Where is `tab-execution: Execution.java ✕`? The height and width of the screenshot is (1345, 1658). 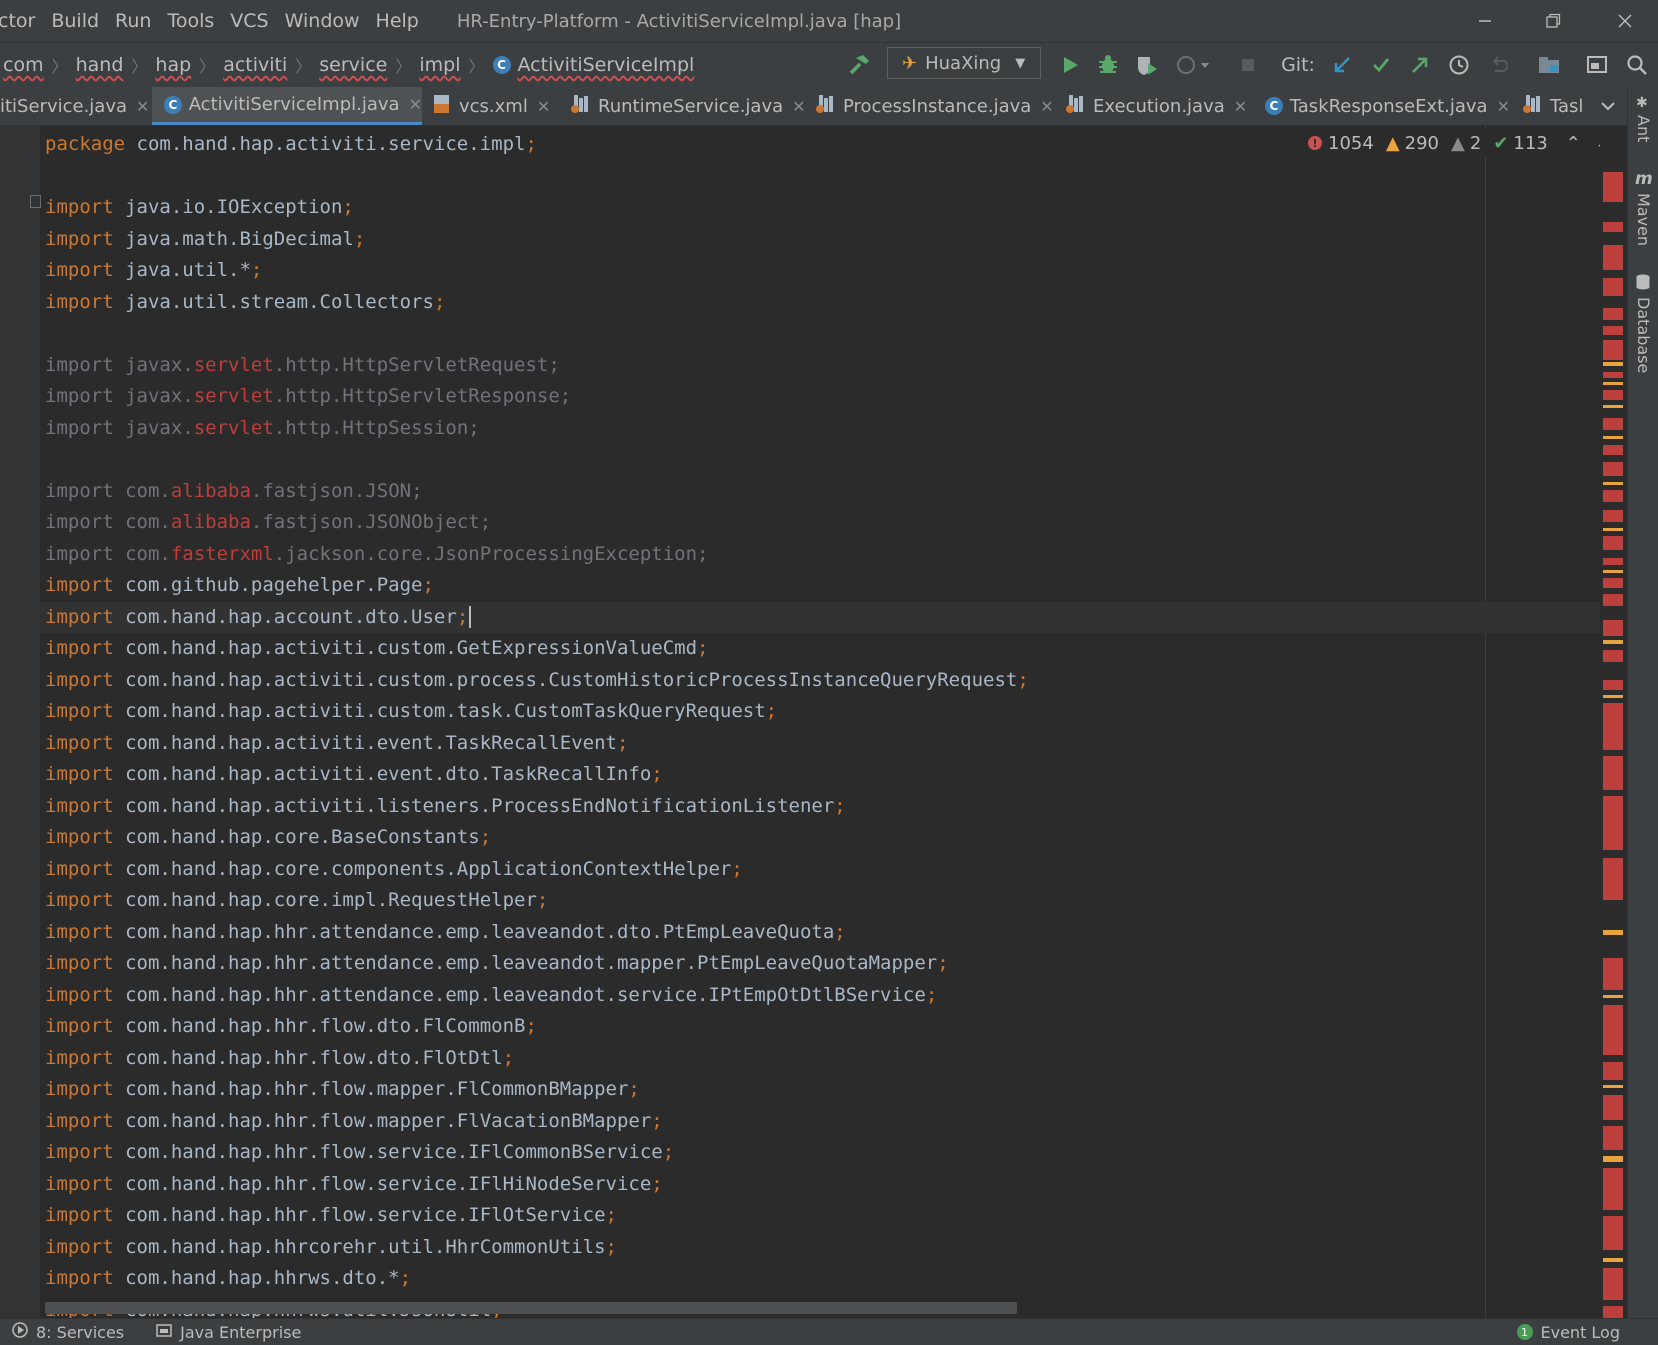
tab-execution: Execution.java ✕ is located at coordinates (1156, 106).